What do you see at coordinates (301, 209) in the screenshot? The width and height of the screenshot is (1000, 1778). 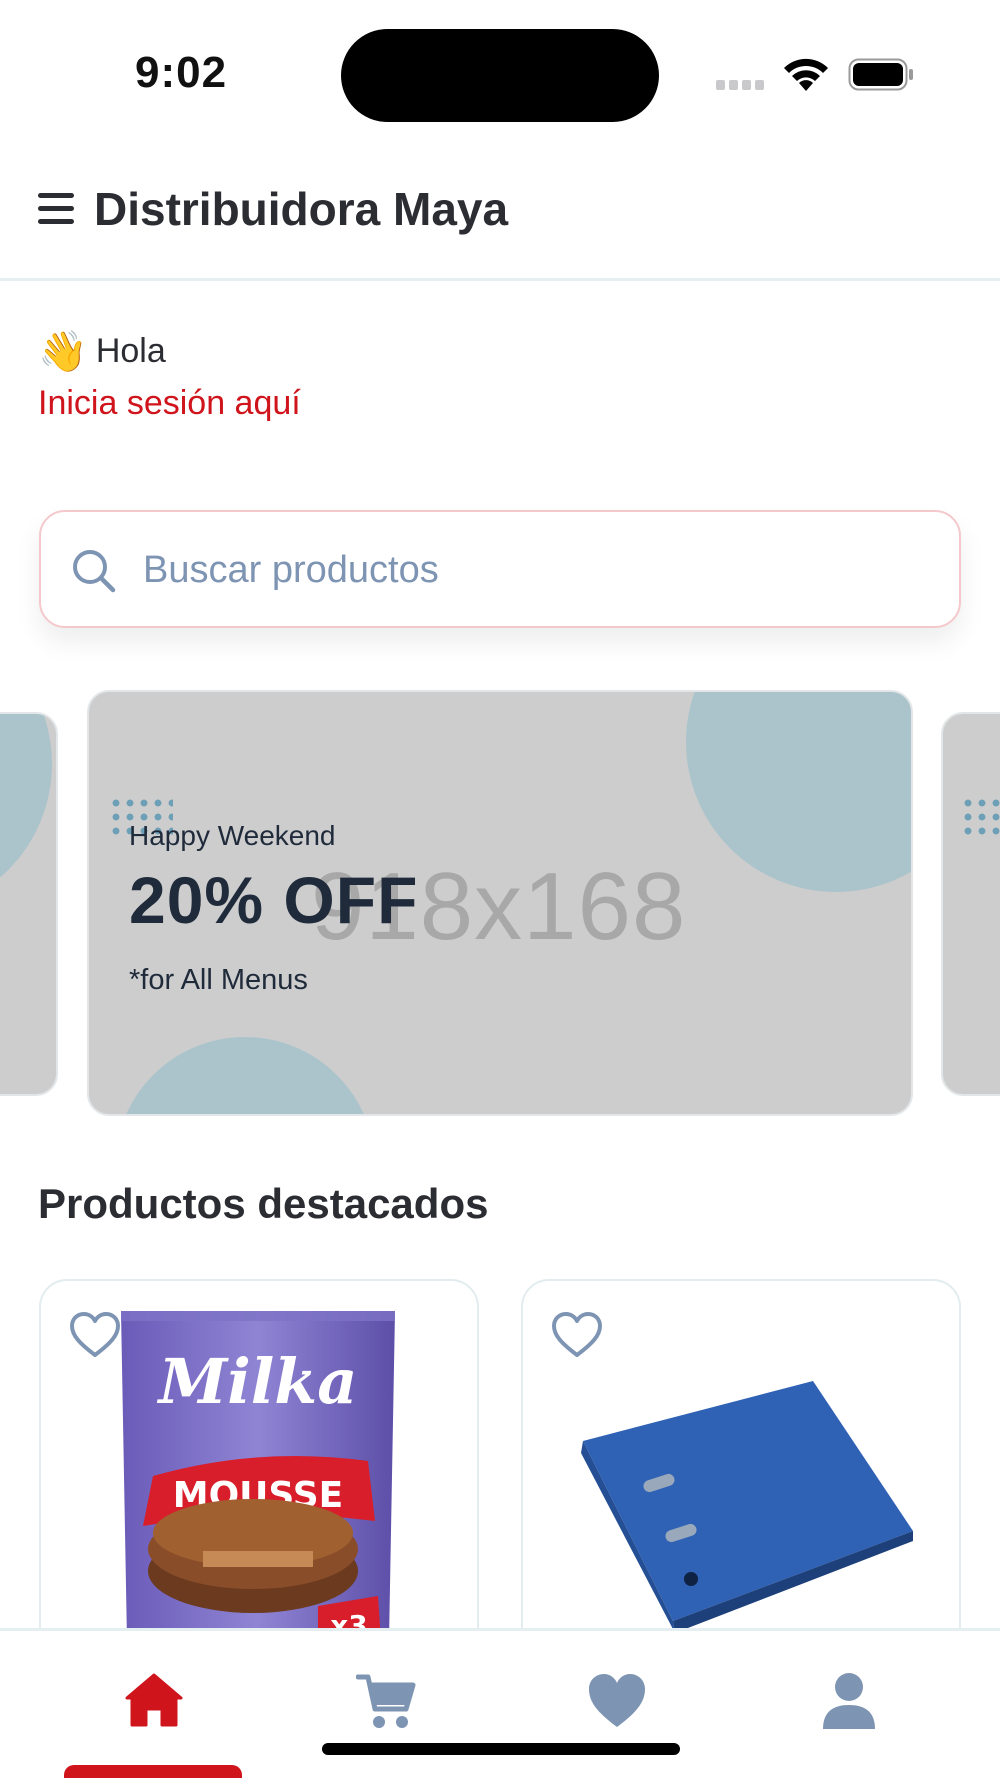 I see `app-title: Distribuidora Maya` at bounding box center [301, 209].